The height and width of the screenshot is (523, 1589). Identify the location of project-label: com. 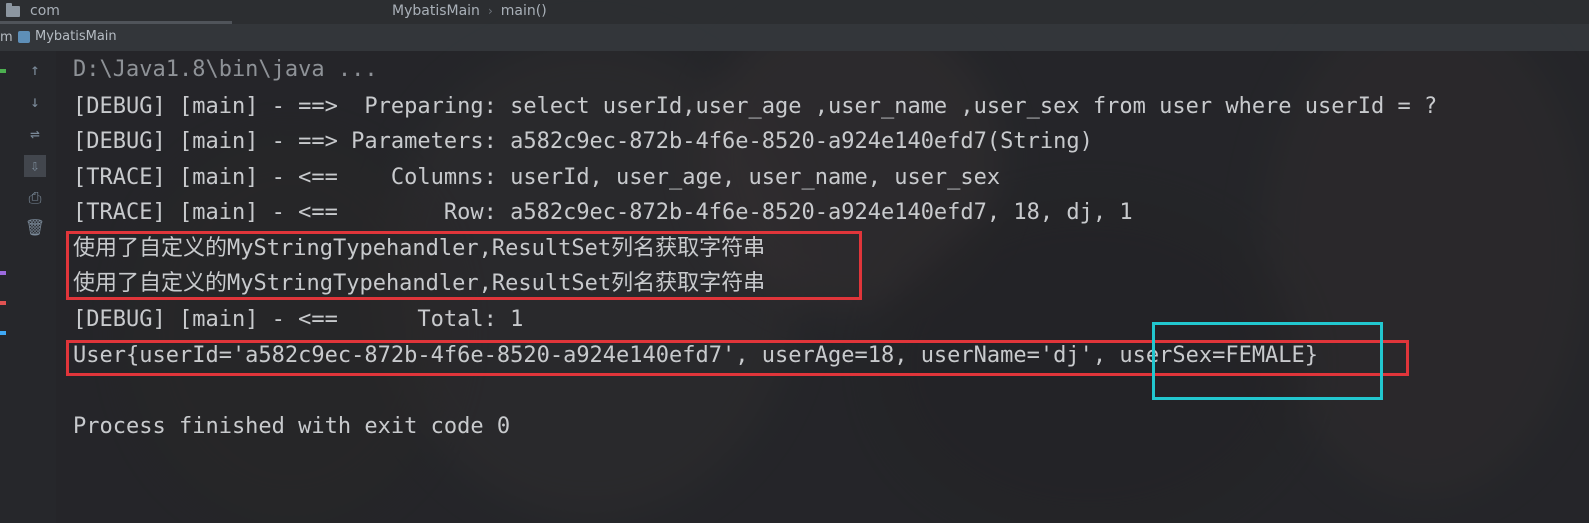
(45, 11).